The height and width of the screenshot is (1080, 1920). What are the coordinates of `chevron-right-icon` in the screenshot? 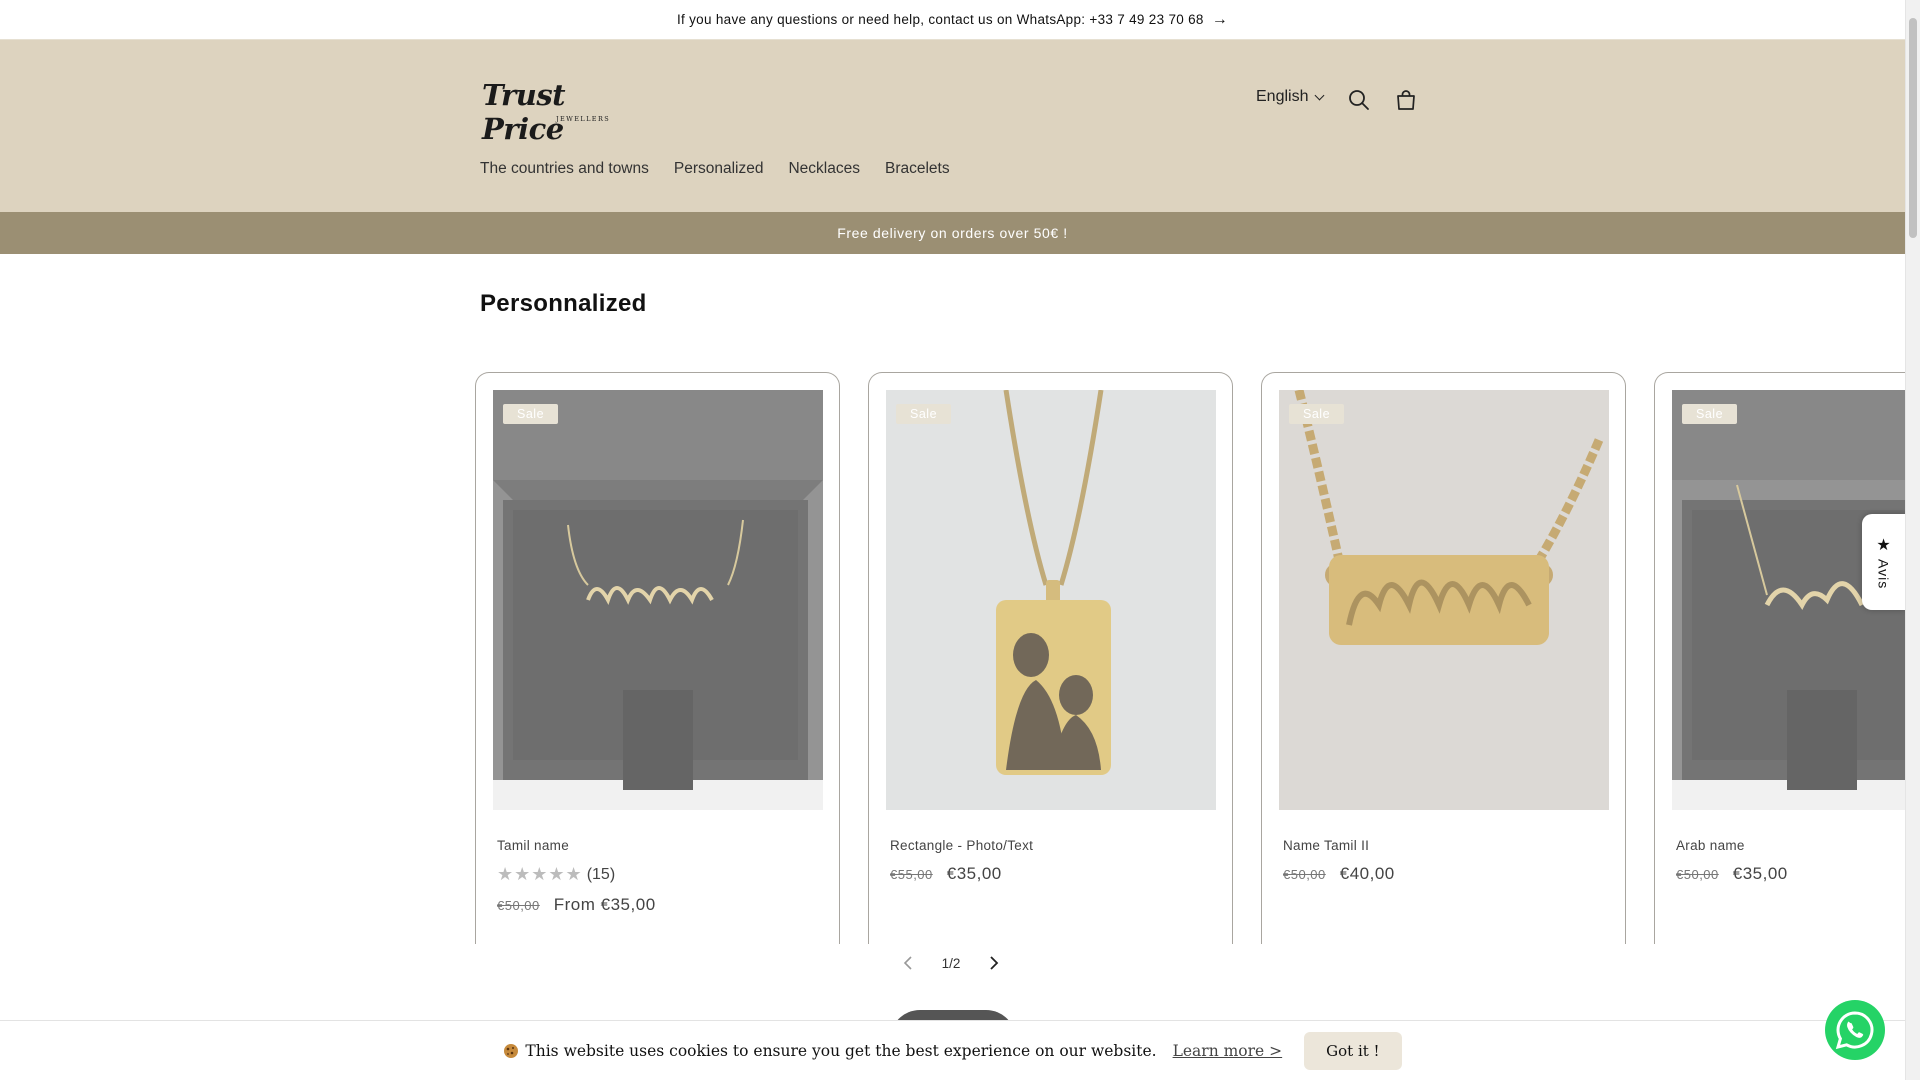 It's located at (994, 963).